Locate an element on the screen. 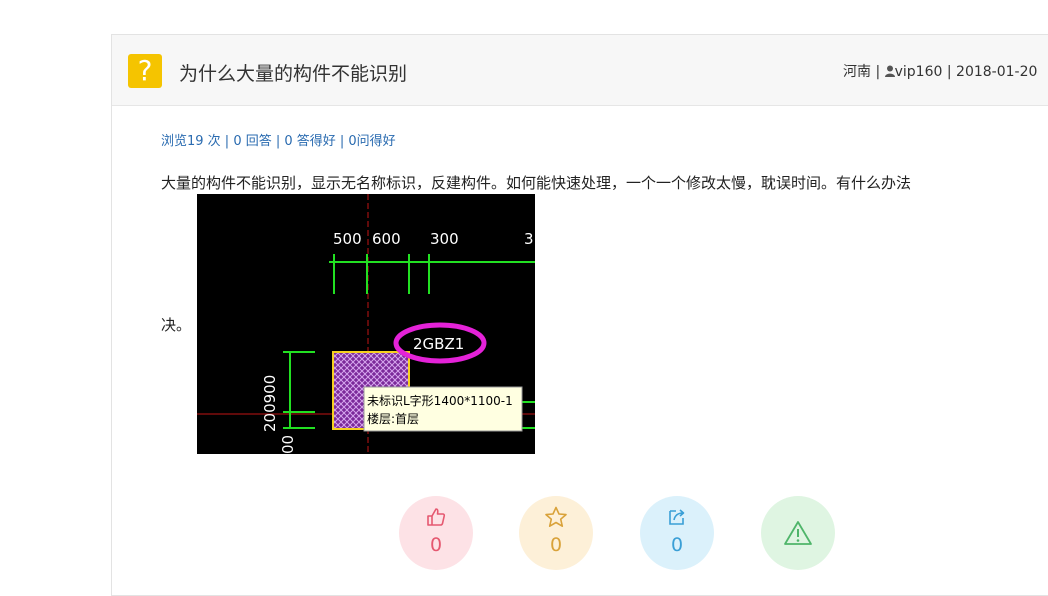 The width and height of the screenshot is (1048, 596). tooltip-line-2: 楼层:首层 is located at coordinates (393, 418).